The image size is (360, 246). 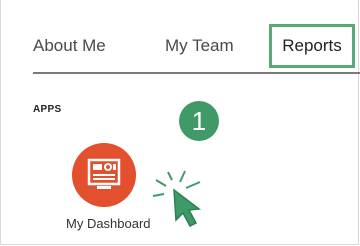 What do you see at coordinates (176, 198) in the screenshot?
I see `click-cursor-icon` at bounding box center [176, 198].